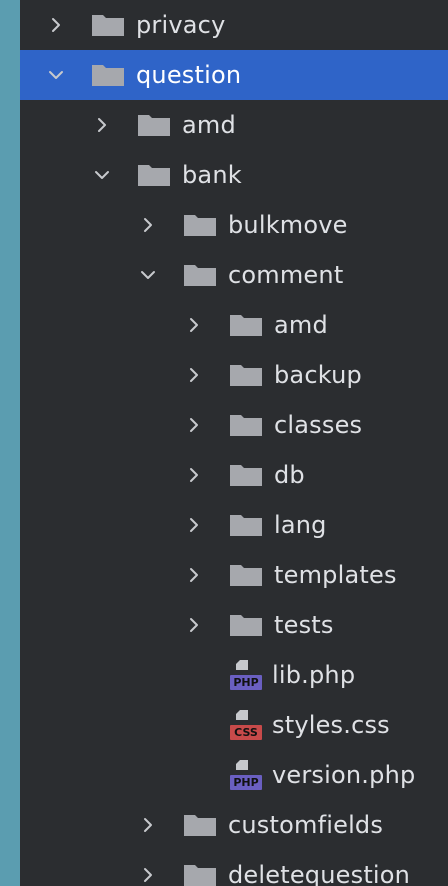  What do you see at coordinates (288, 225) in the screenshot?
I see `tree-item-label: bulkmove` at bounding box center [288, 225].